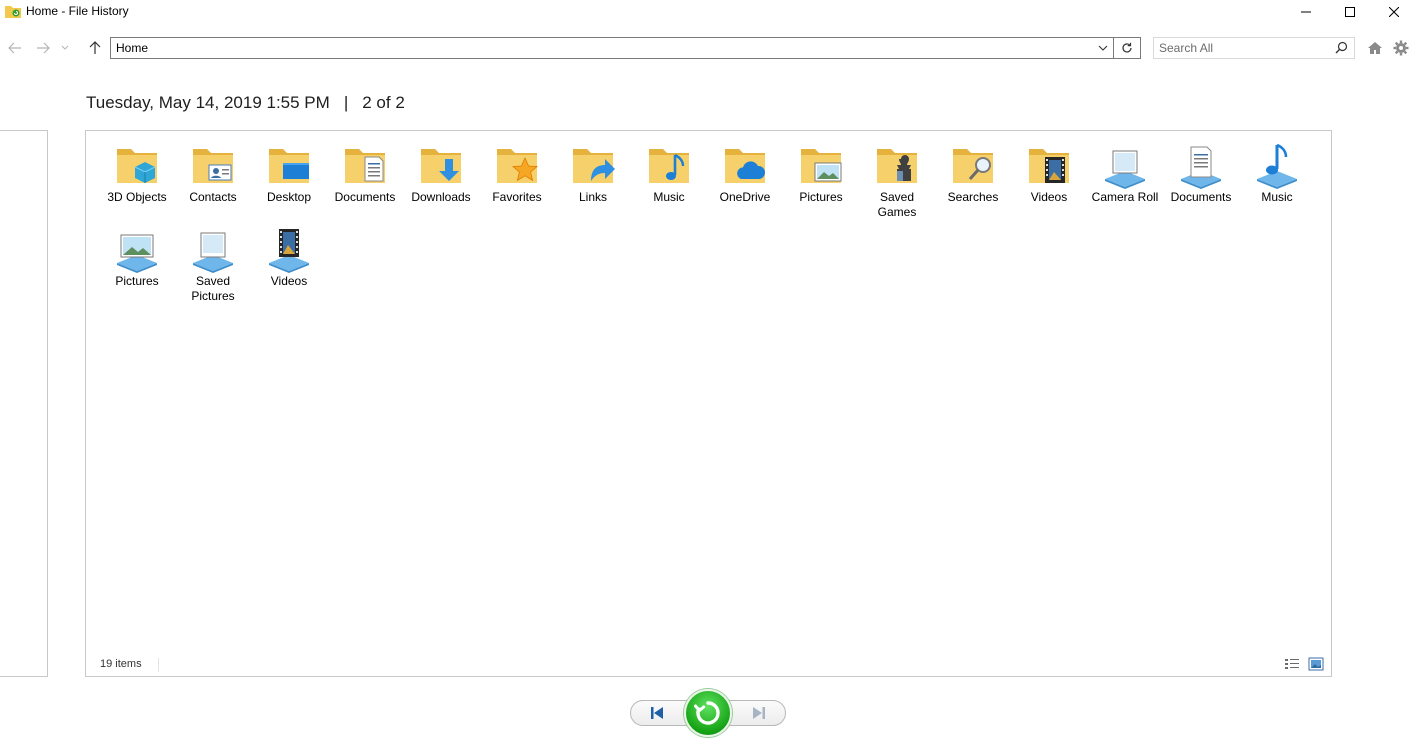  I want to click on snapshot-date-heading: Tuesday, May 14, 2019 1:55 PM | 2 of 2, so click(245, 103).